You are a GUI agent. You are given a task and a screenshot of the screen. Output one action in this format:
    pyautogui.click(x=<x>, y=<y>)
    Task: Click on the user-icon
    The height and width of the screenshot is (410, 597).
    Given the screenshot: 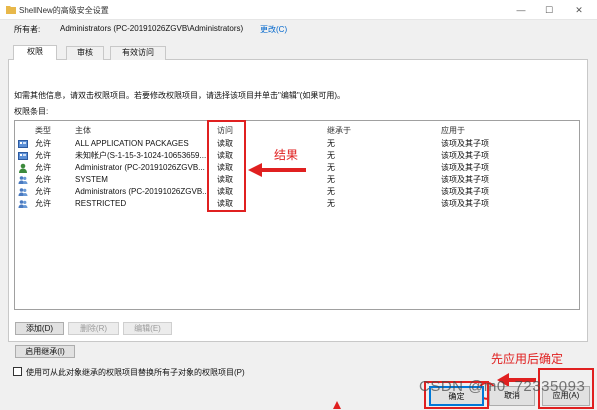 What is the action you would take?
    pyautogui.click(x=23, y=168)
    